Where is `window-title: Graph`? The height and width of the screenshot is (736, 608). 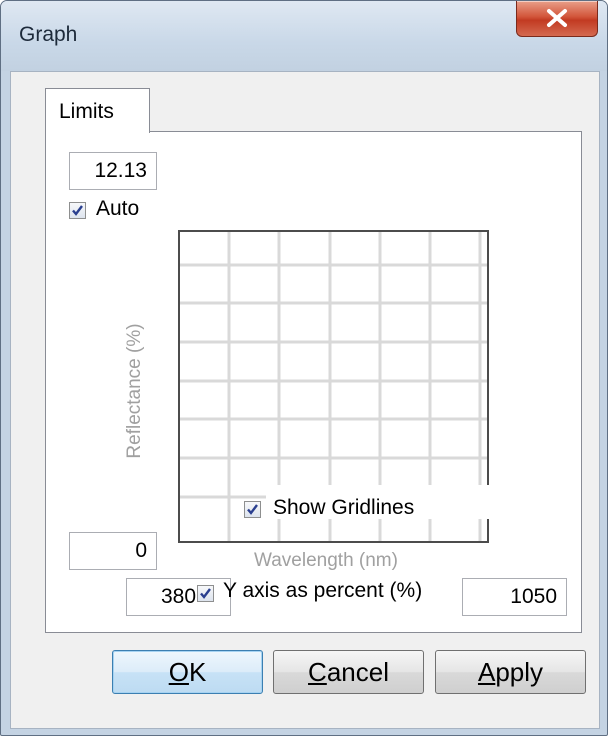
window-title: Graph is located at coordinates (48, 34).